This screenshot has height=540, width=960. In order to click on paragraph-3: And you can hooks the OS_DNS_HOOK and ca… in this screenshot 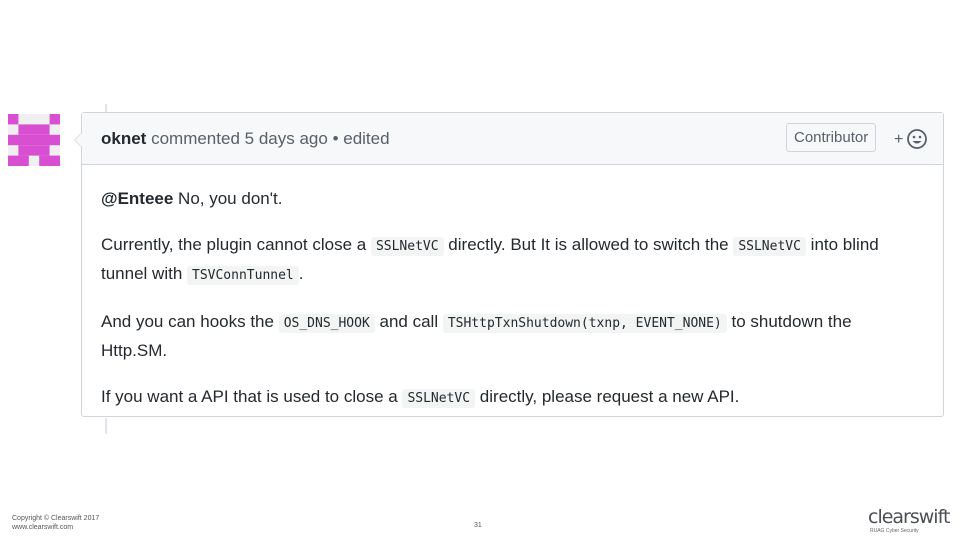, I will do `click(511, 336)`.